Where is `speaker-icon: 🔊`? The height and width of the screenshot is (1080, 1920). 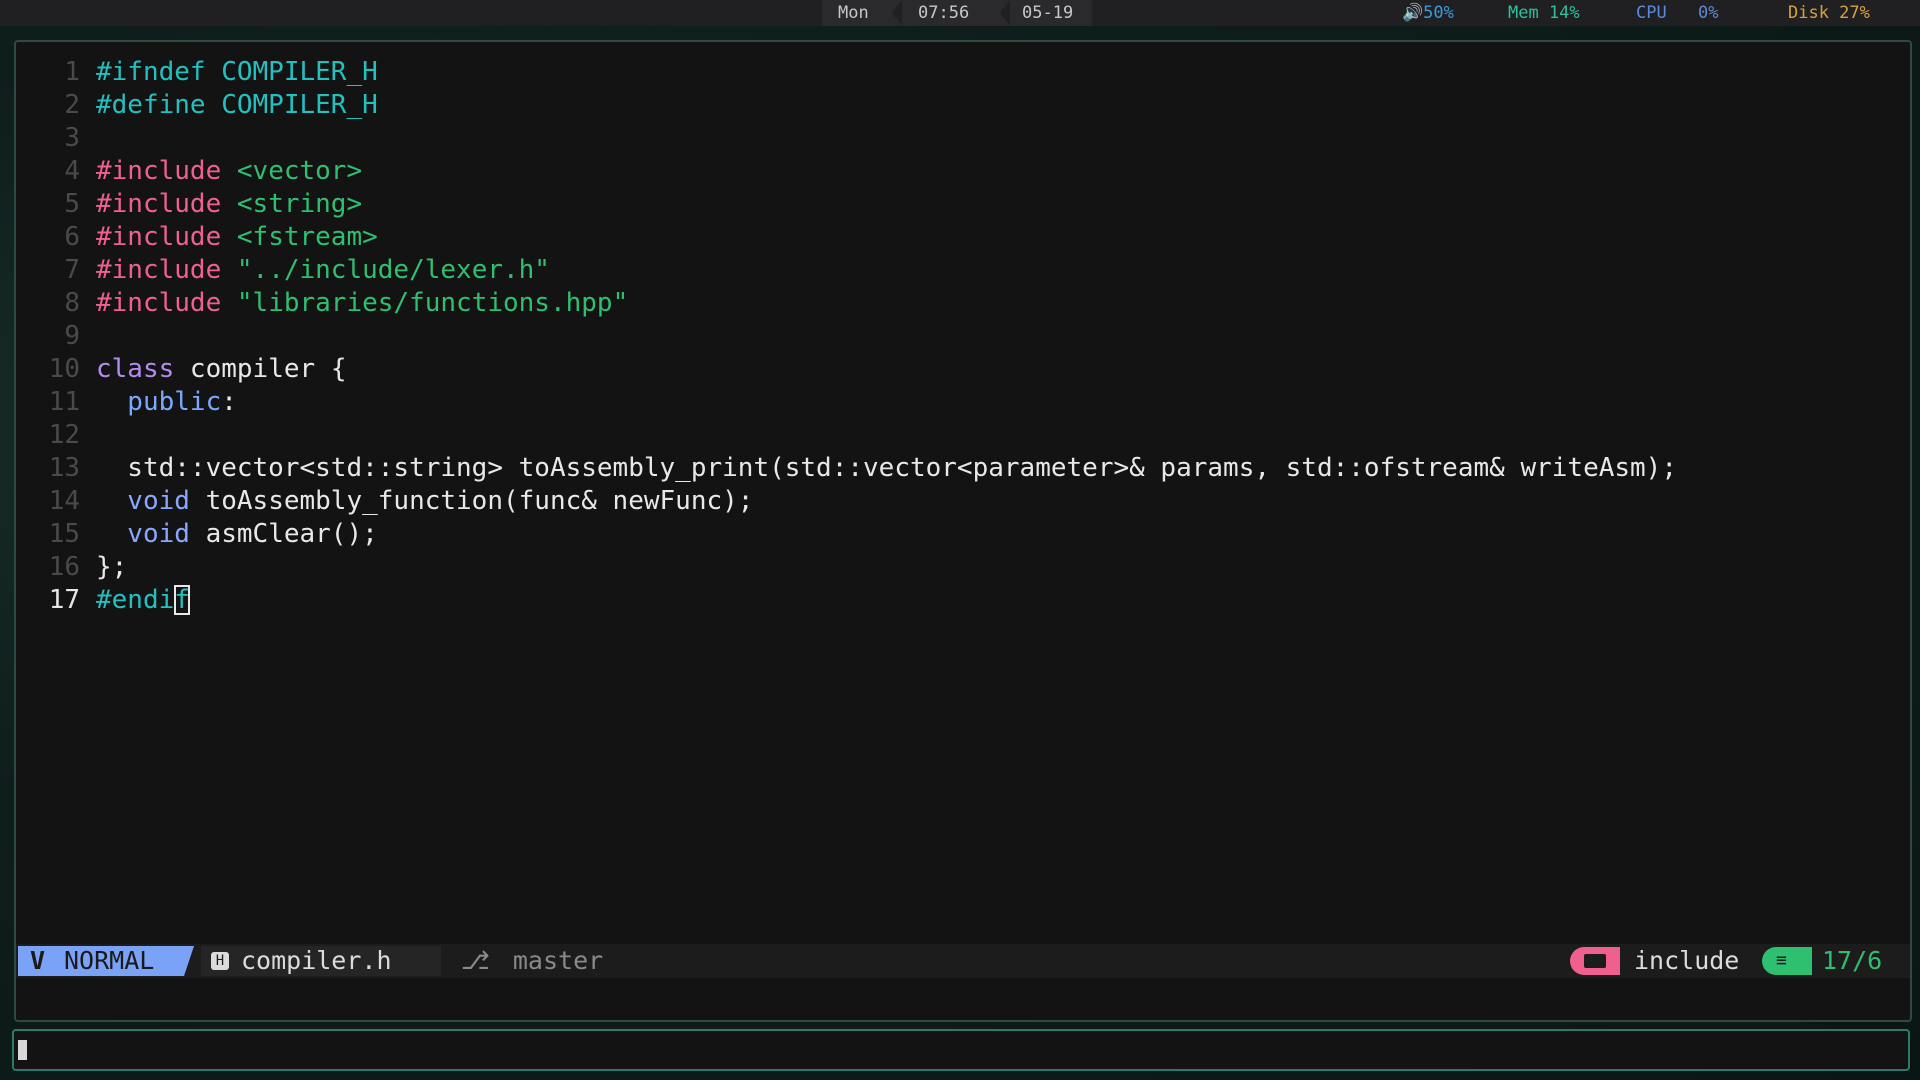 speaker-icon: 🔊 is located at coordinates (1413, 13).